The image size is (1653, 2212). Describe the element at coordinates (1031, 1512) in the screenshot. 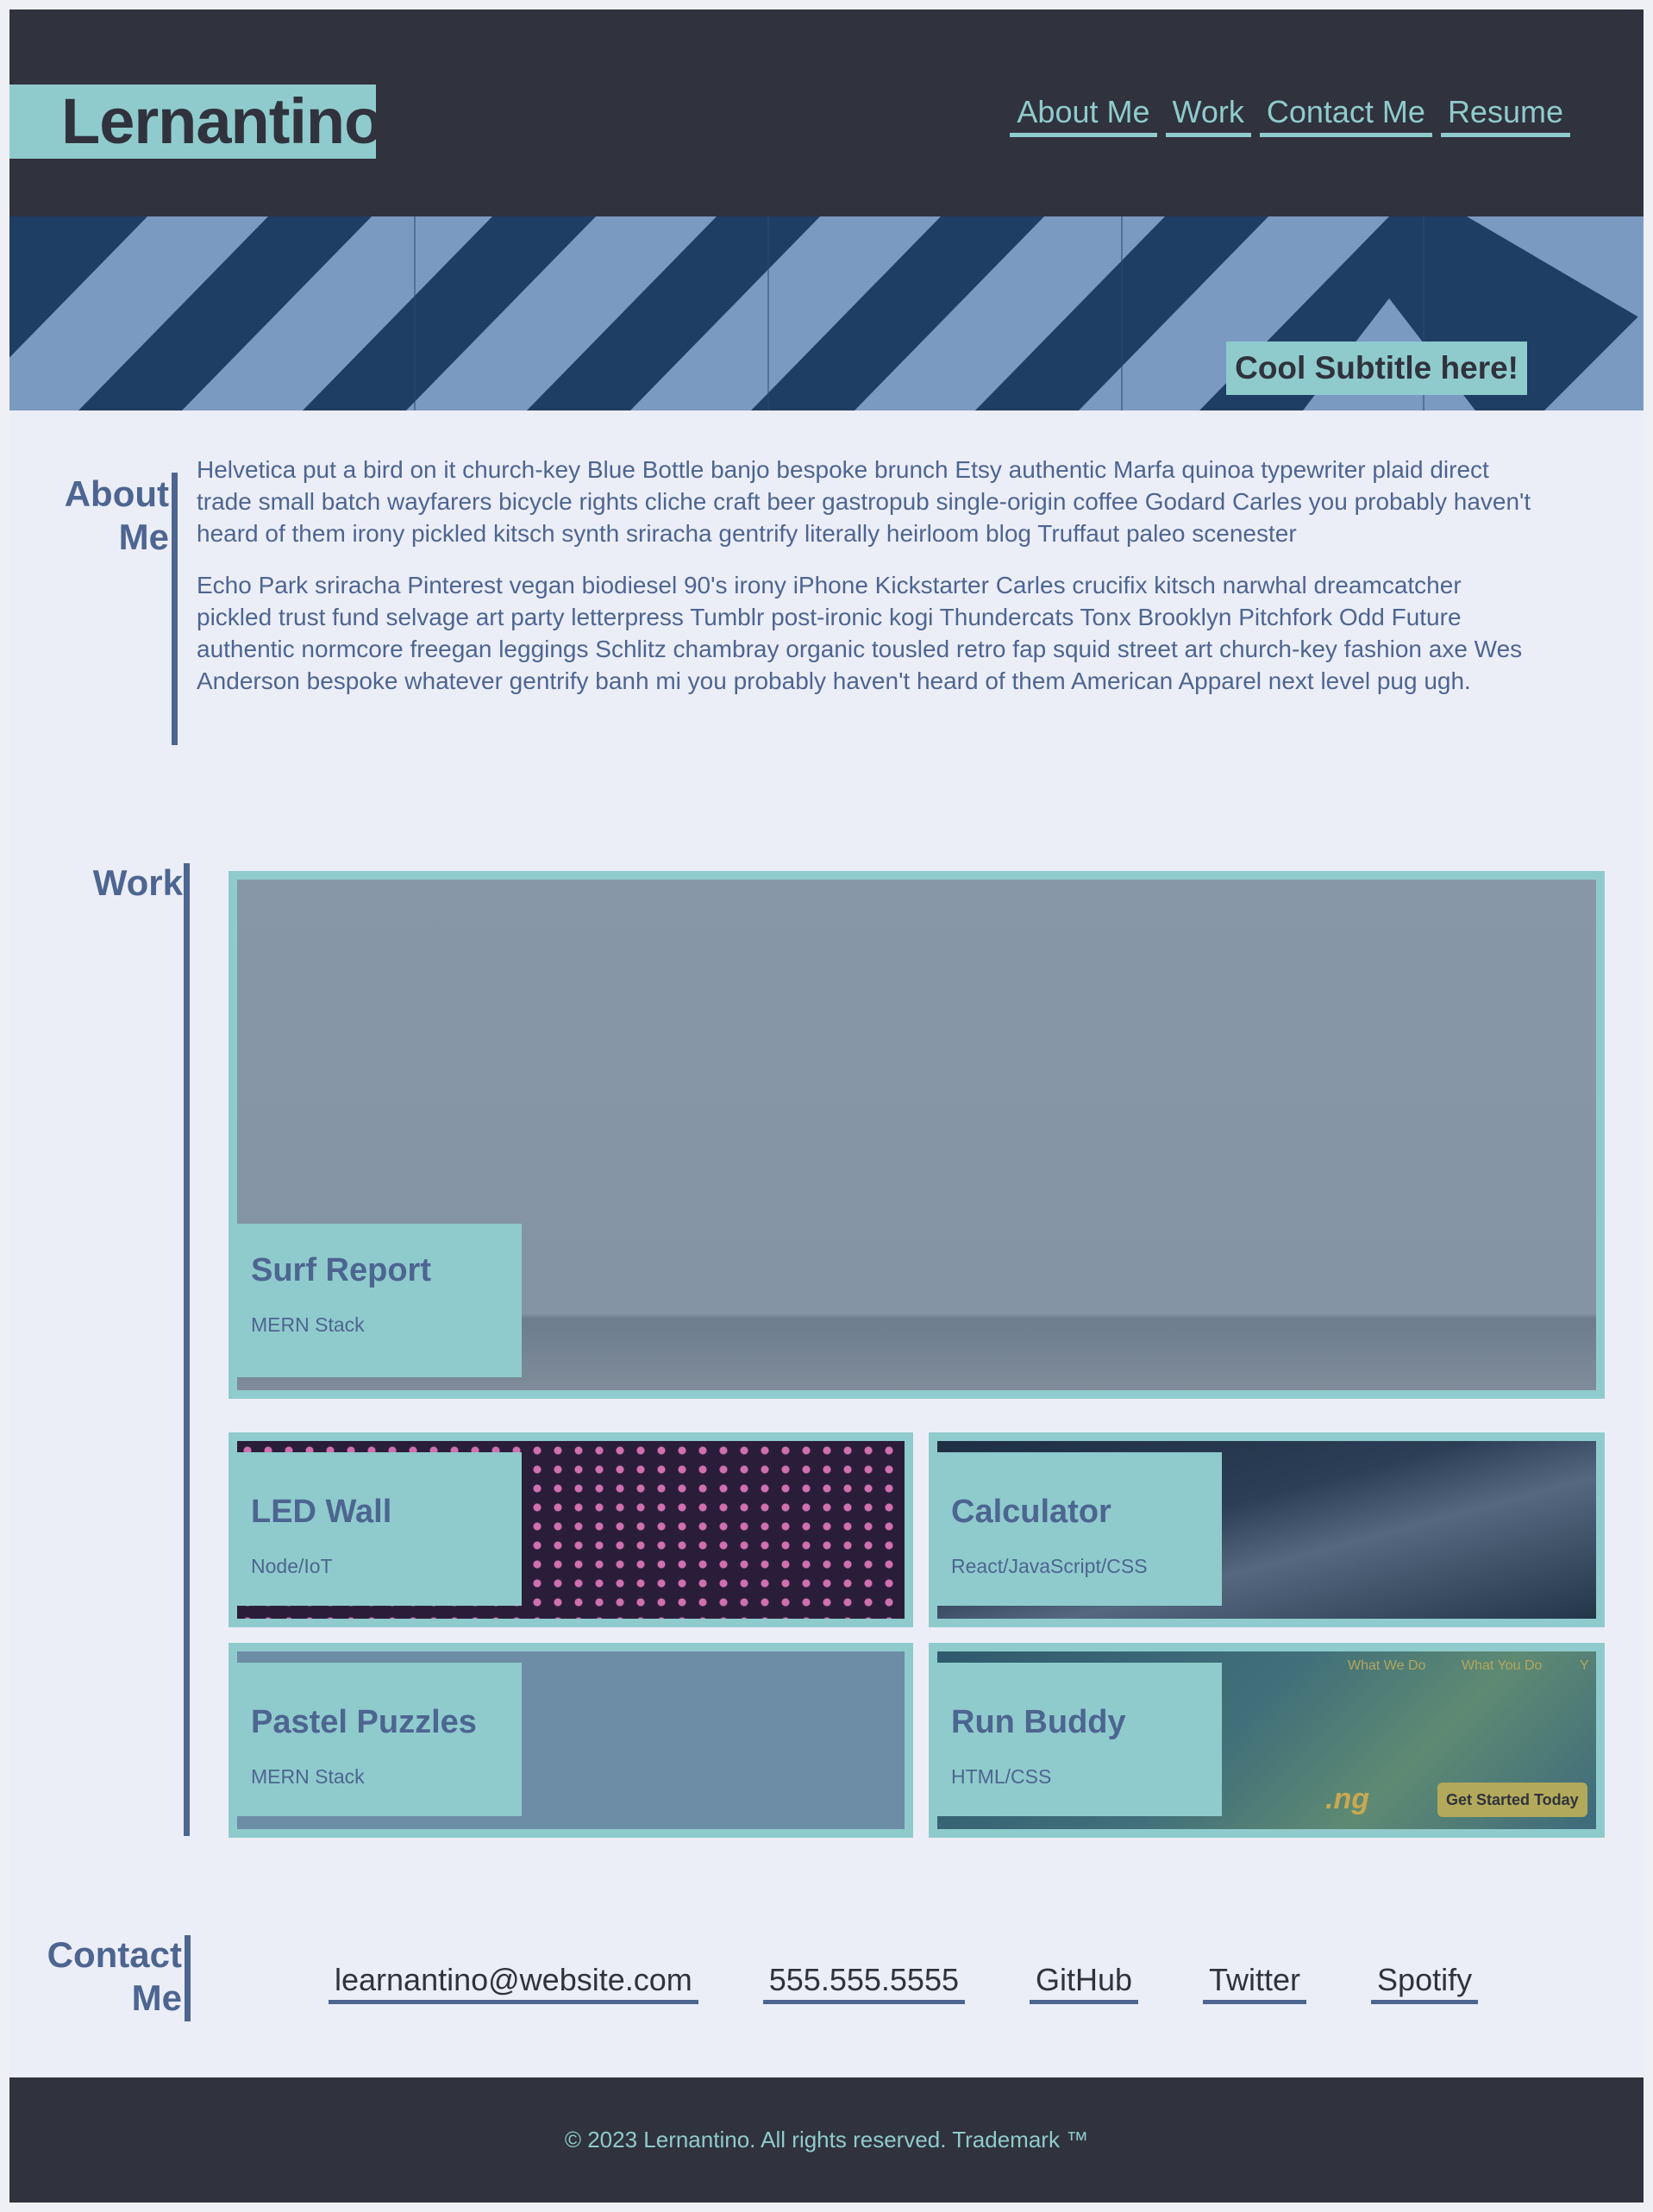

I see `project-title: Calculator` at that location.